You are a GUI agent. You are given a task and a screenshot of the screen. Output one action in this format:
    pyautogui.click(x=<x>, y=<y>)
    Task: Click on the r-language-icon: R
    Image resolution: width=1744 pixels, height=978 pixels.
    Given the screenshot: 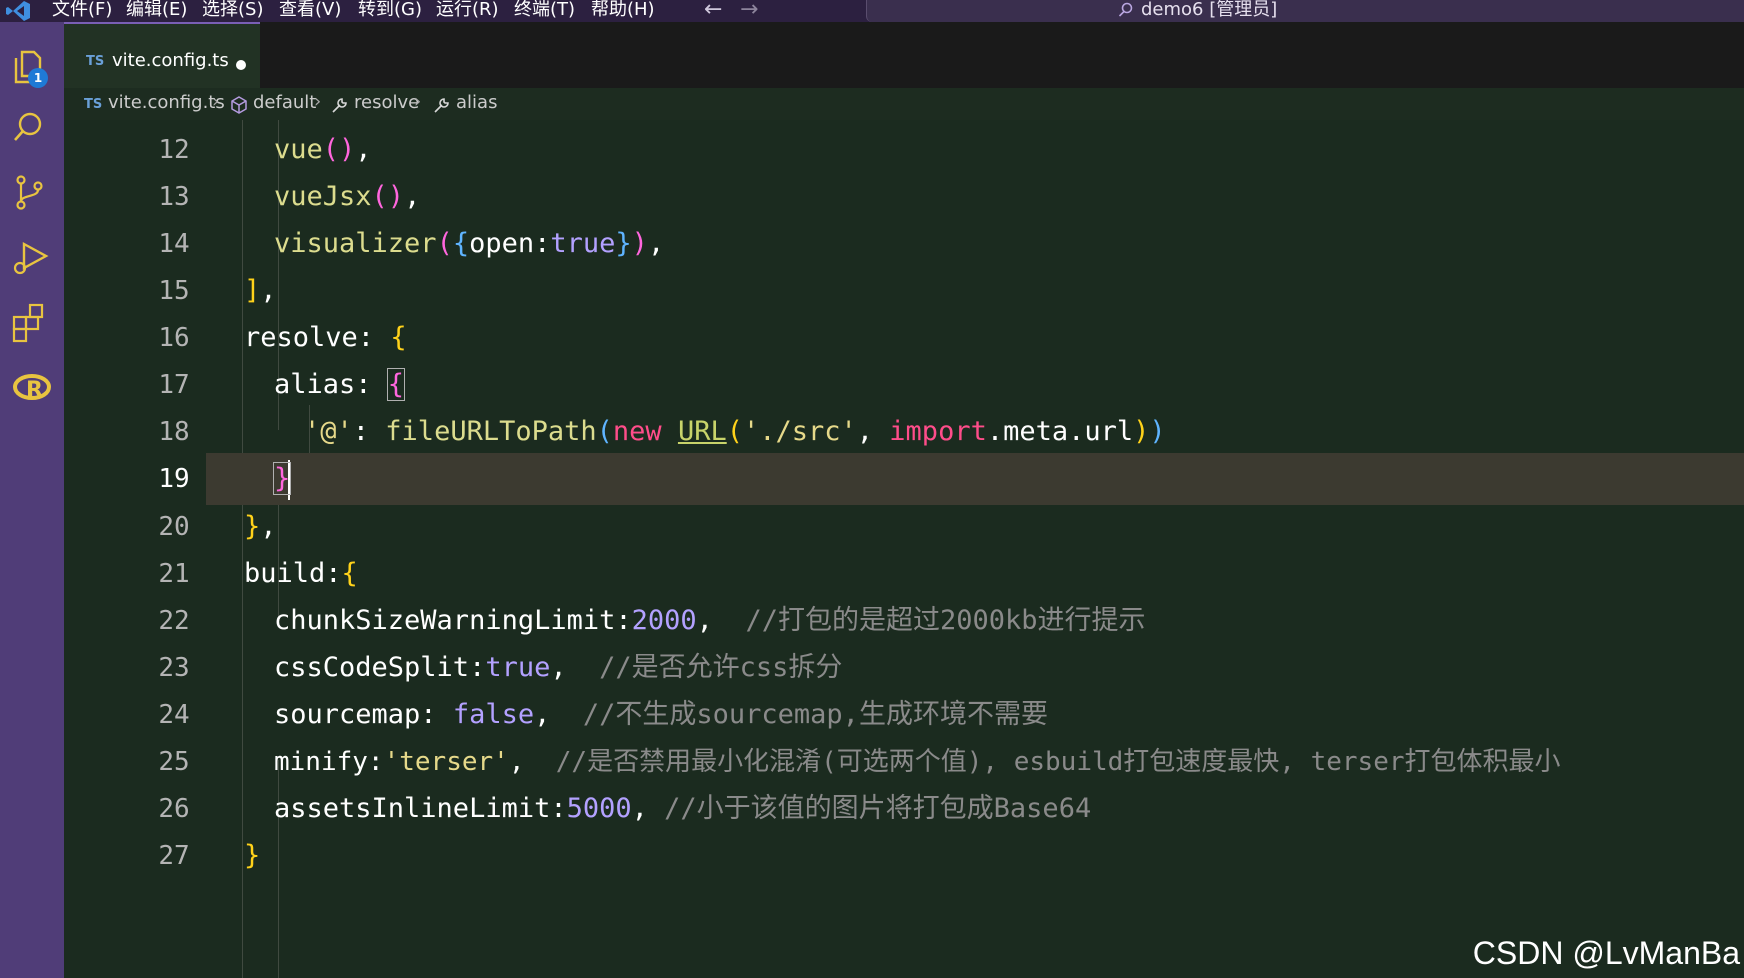 What is the action you would take?
    pyautogui.click(x=32, y=388)
    